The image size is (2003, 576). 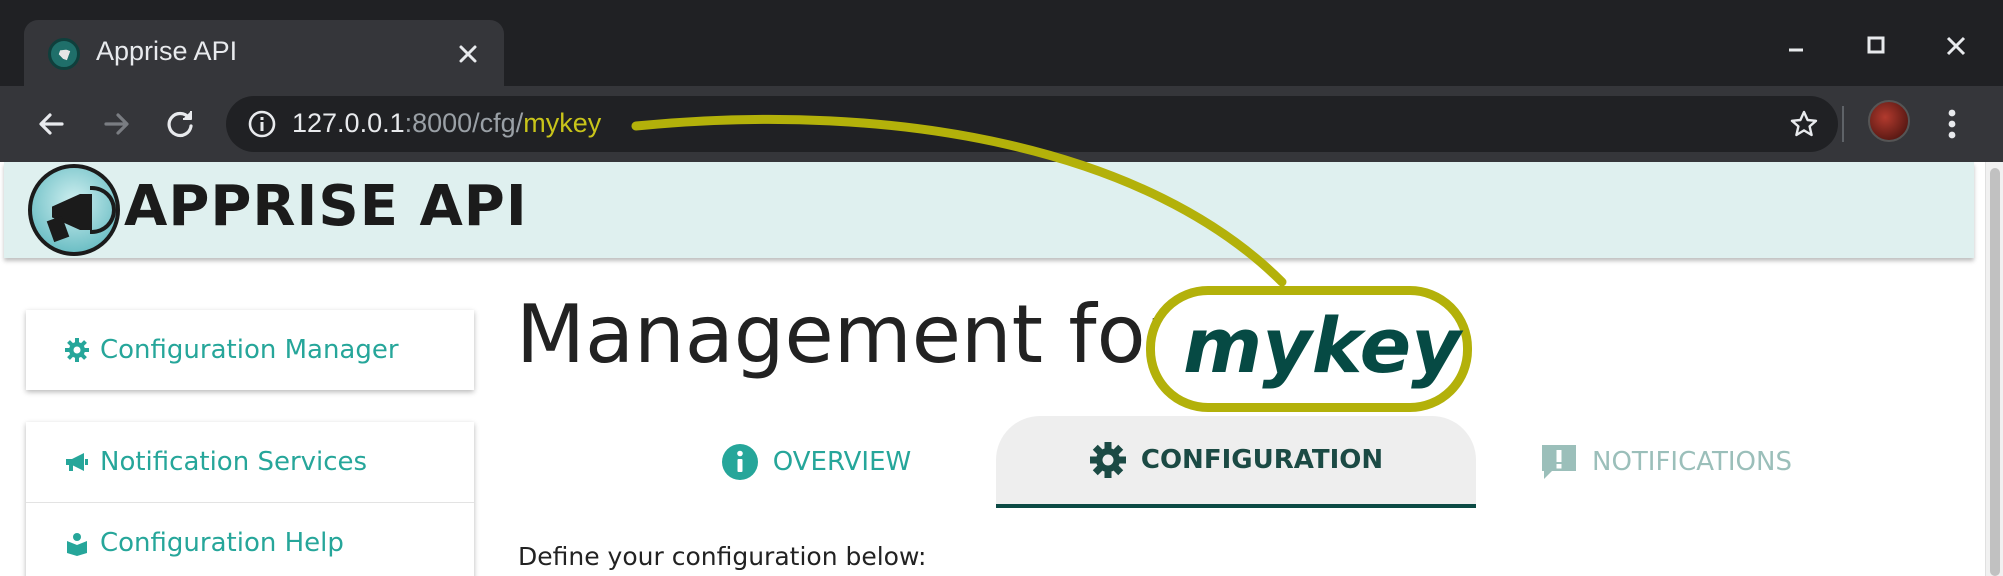 What do you see at coordinates (1692, 462) in the screenshot?
I see `tab-label: NOTIFICATIONS` at bounding box center [1692, 462].